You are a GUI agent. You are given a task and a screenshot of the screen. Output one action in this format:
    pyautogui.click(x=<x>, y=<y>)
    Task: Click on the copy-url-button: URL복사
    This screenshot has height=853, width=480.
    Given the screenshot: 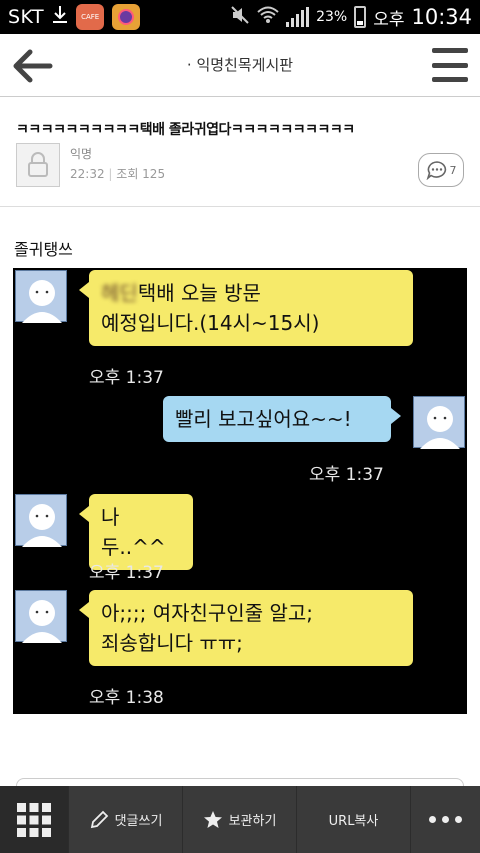 What is the action you would take?
    pyautogui.click(x=353, y=819)
    